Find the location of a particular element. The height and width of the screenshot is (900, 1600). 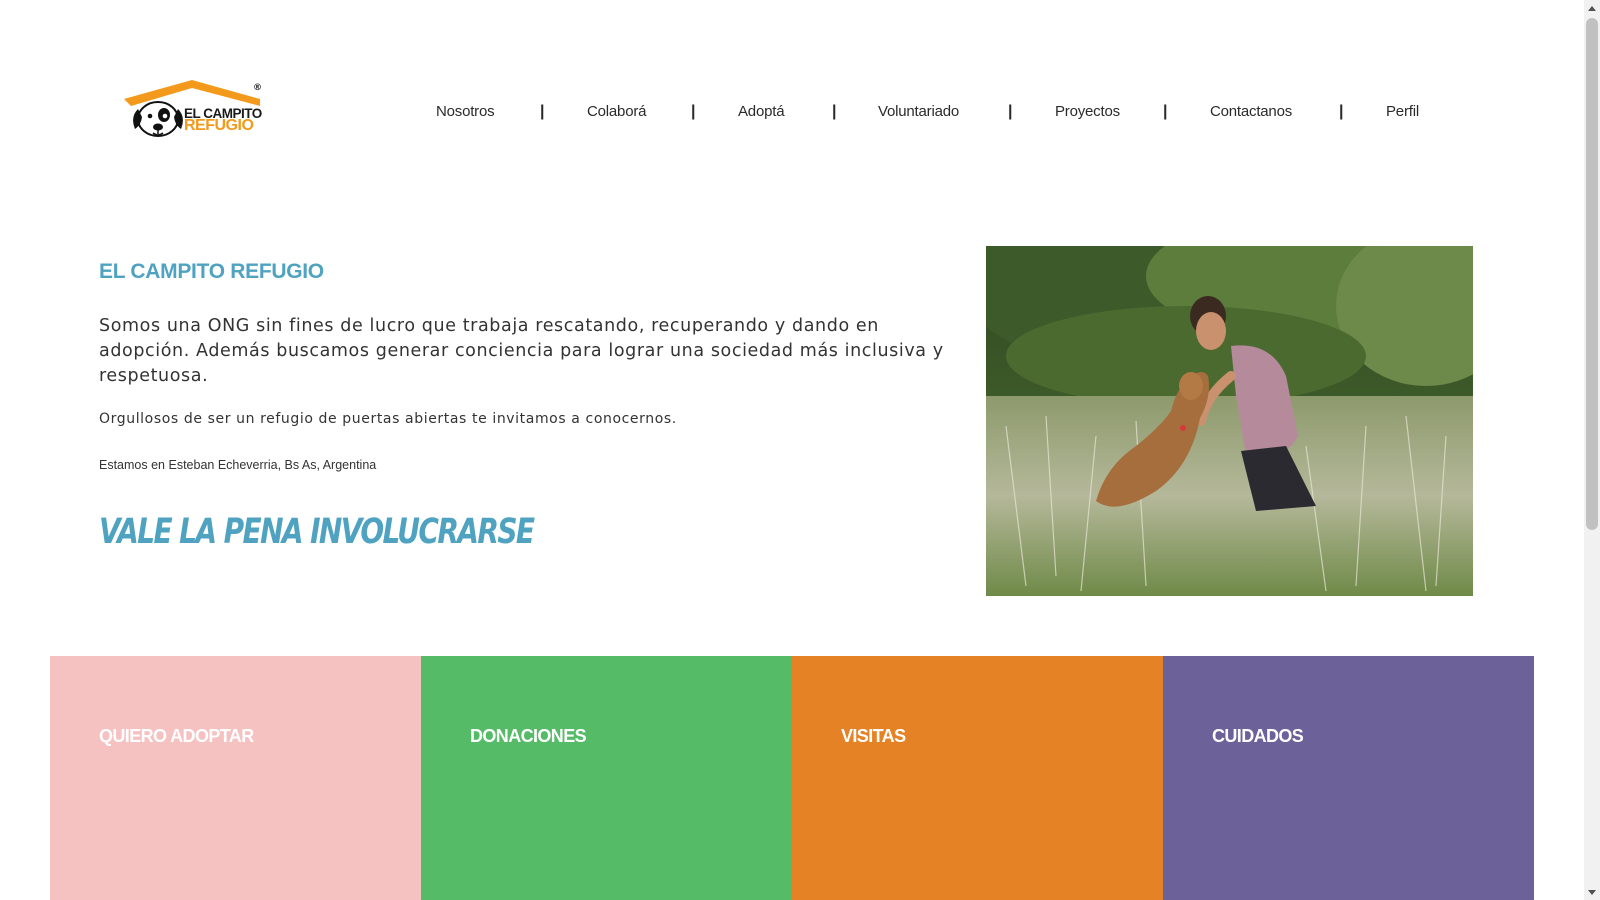

nav-item-voluntariado: Voluntariado is located at coordinates (918, 111).